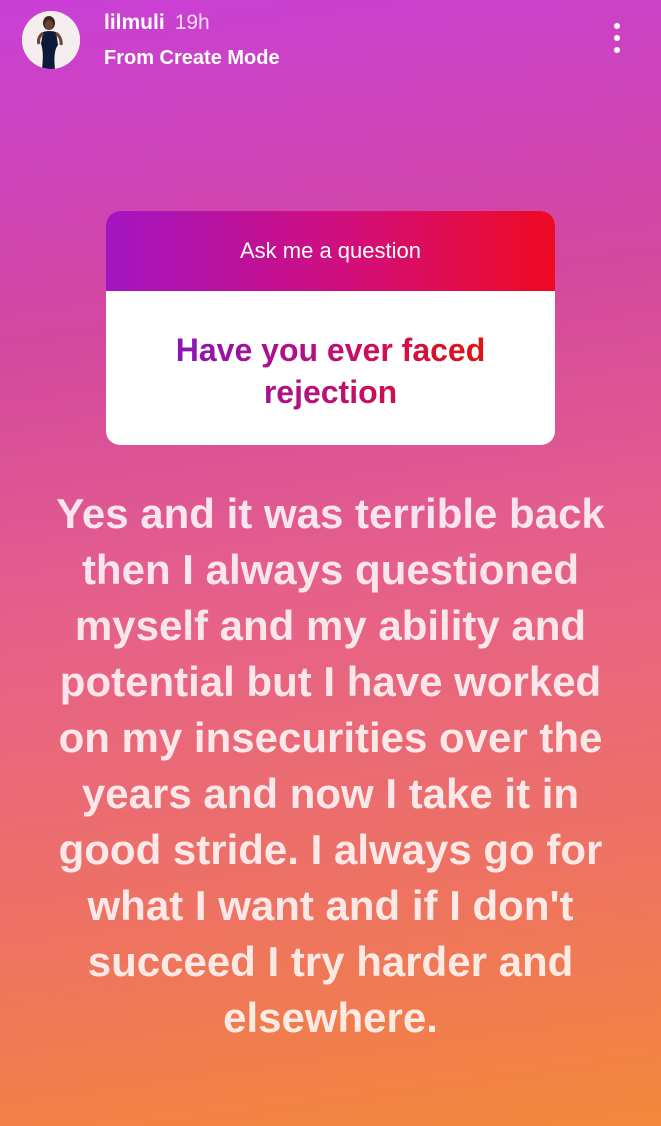 Image resolution: width=661 pixels, height=1126 pixels. Describe the element at coordinates (192, 58) in the screenshot. I see `story-subtitle: From Create Mode` at that location.